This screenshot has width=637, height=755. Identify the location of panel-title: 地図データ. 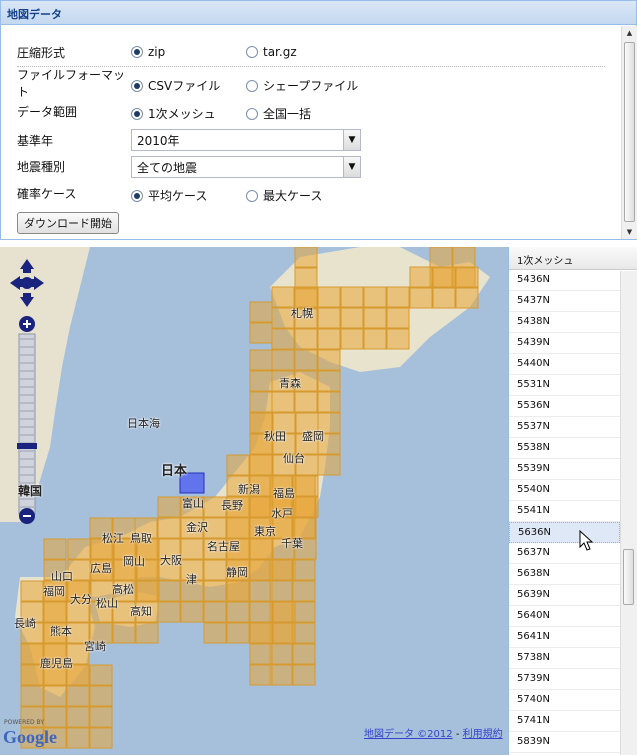
(318, 13).